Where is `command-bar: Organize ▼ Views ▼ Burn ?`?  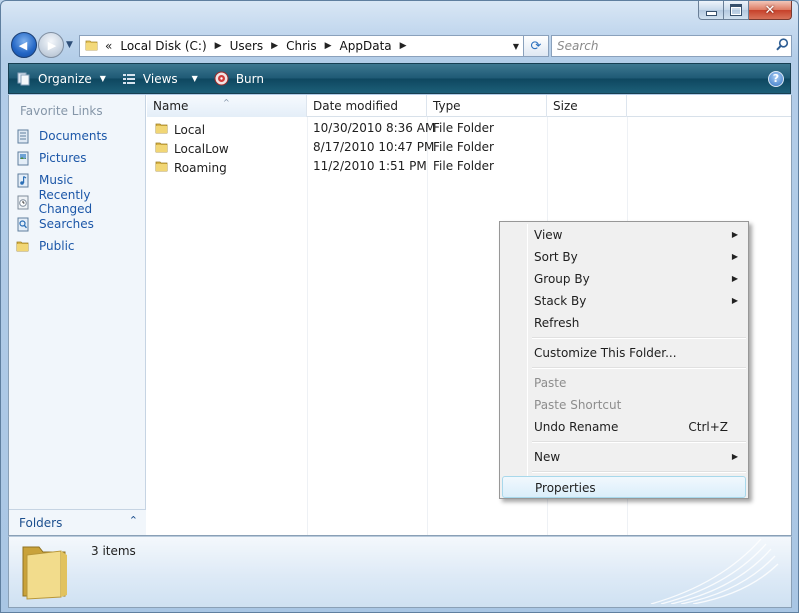 command-bar: Organize ▼ Views ▼ Burn ? is located at coordinates (399, 78).